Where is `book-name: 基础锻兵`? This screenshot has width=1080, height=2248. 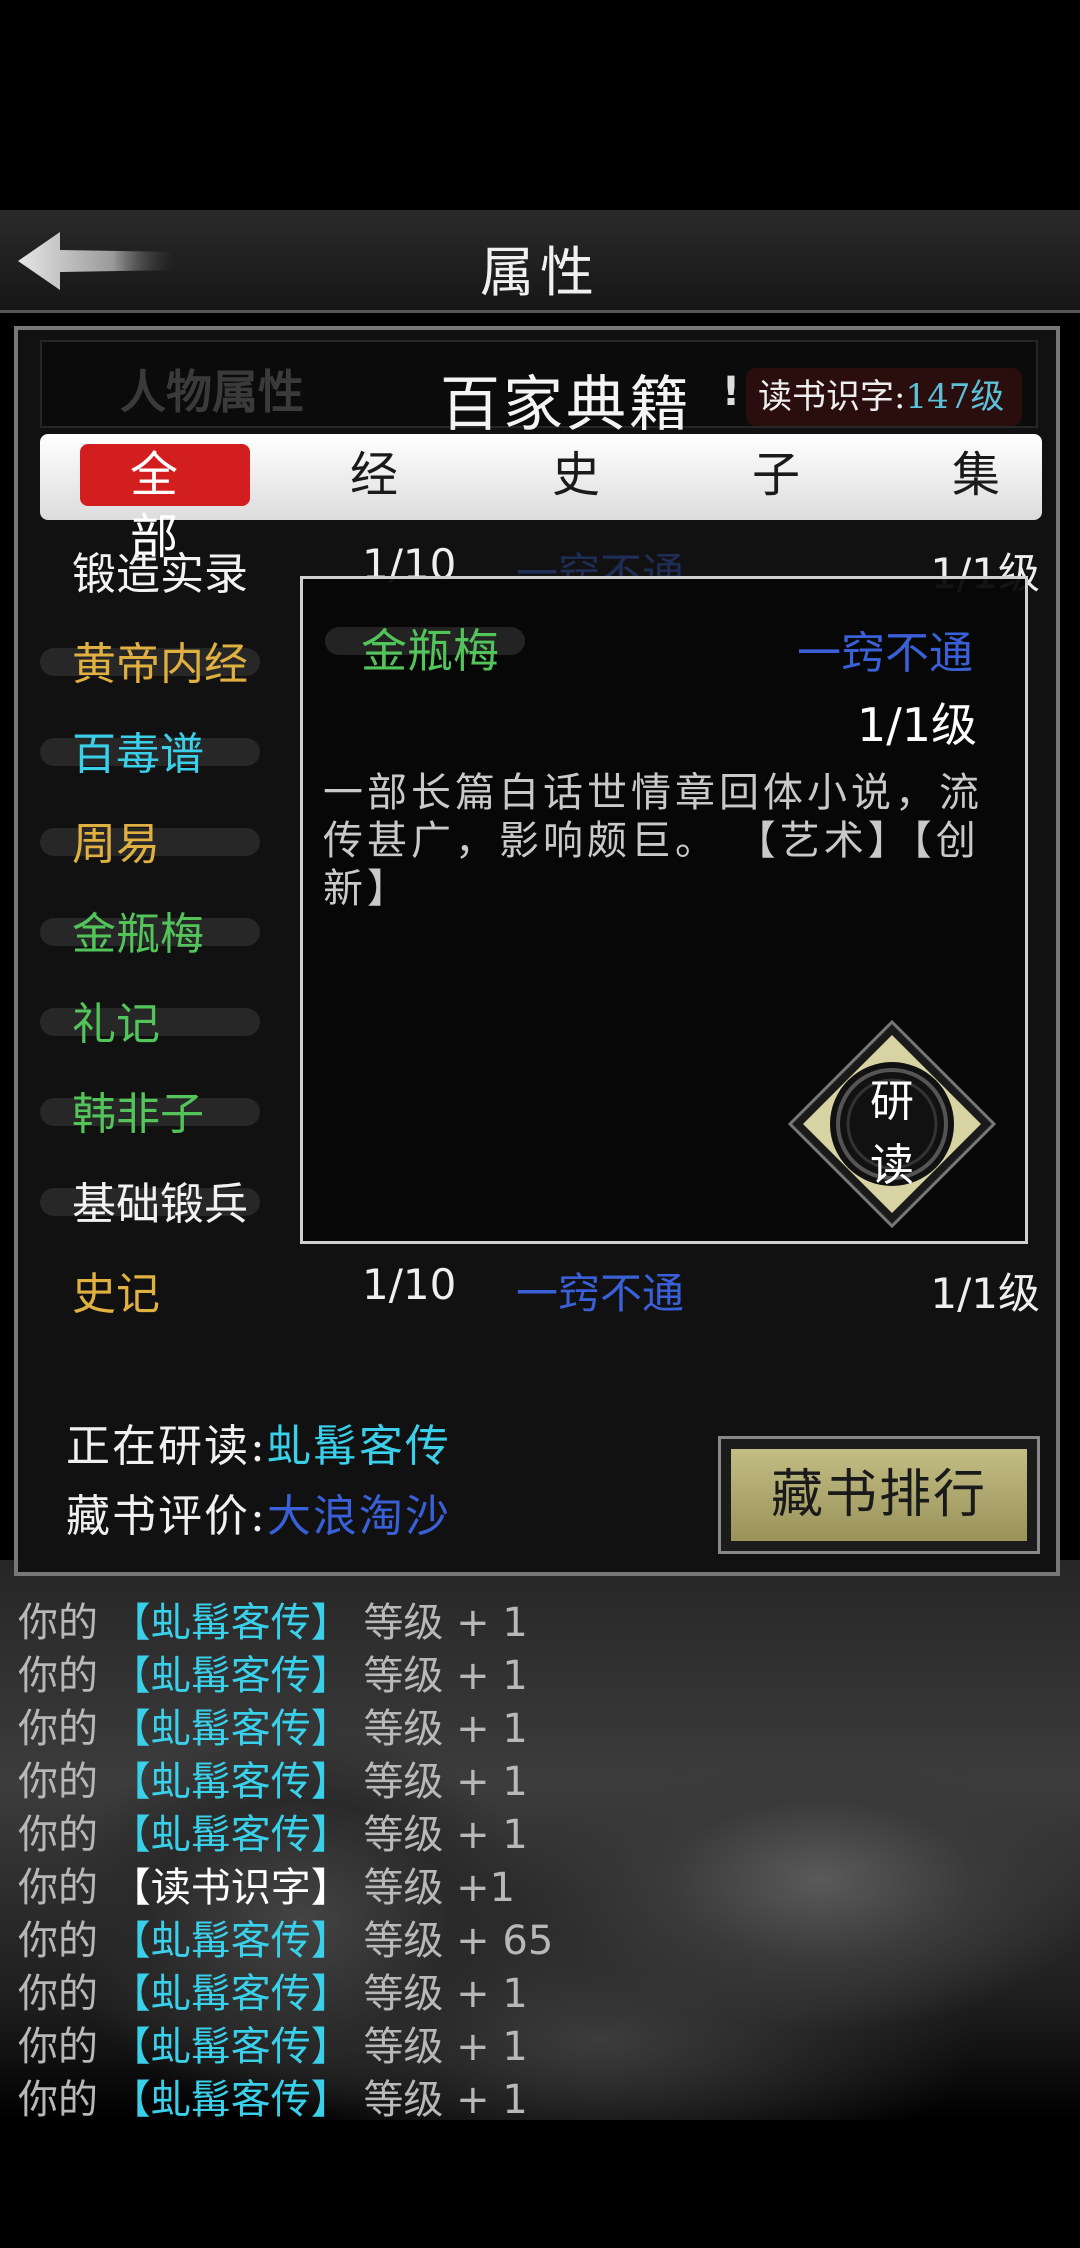
book-name: 基础锻兵 is located at coordinates (160, 1204).